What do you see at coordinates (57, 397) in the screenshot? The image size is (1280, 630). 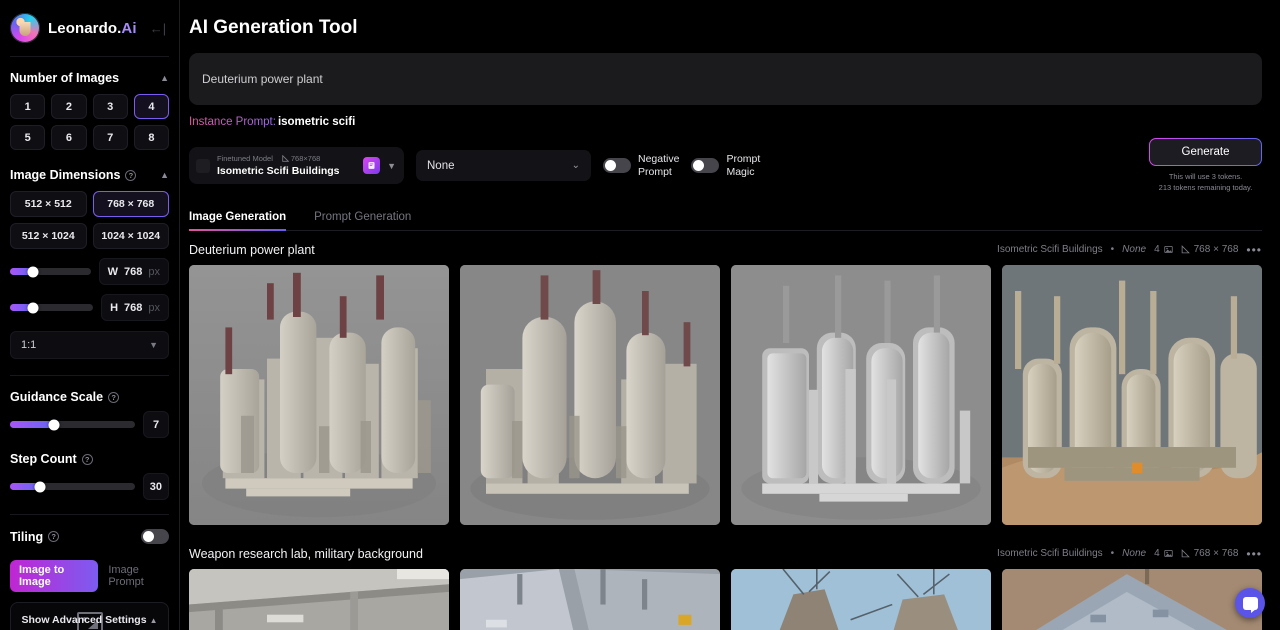 I see `guidance-scale-title: Guidance Scale` at bounding box center [57, 397].